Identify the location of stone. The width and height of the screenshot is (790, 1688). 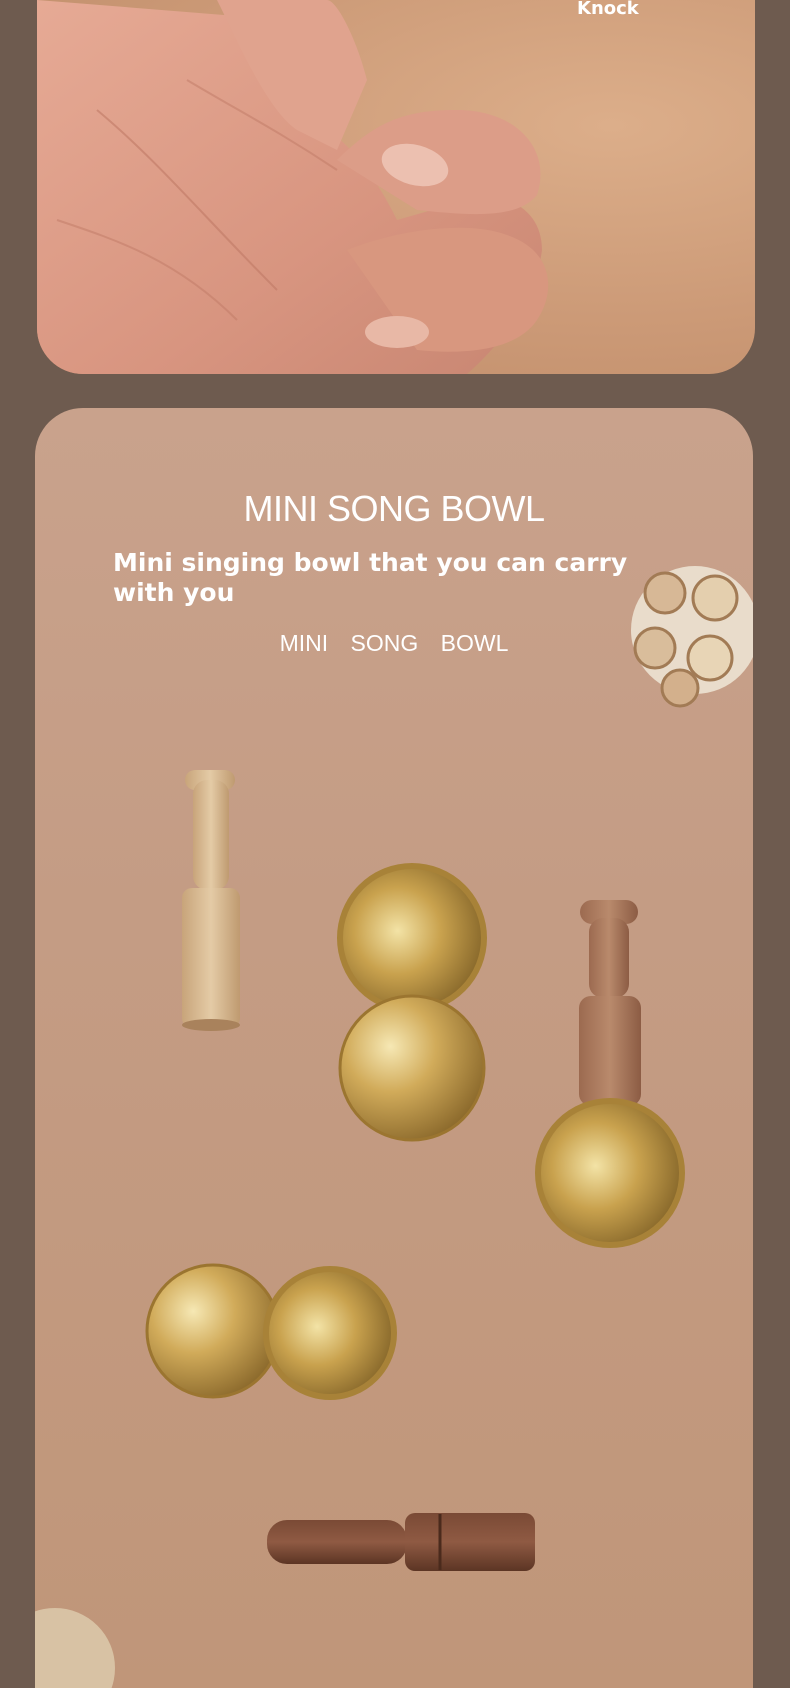
(75, 1648).